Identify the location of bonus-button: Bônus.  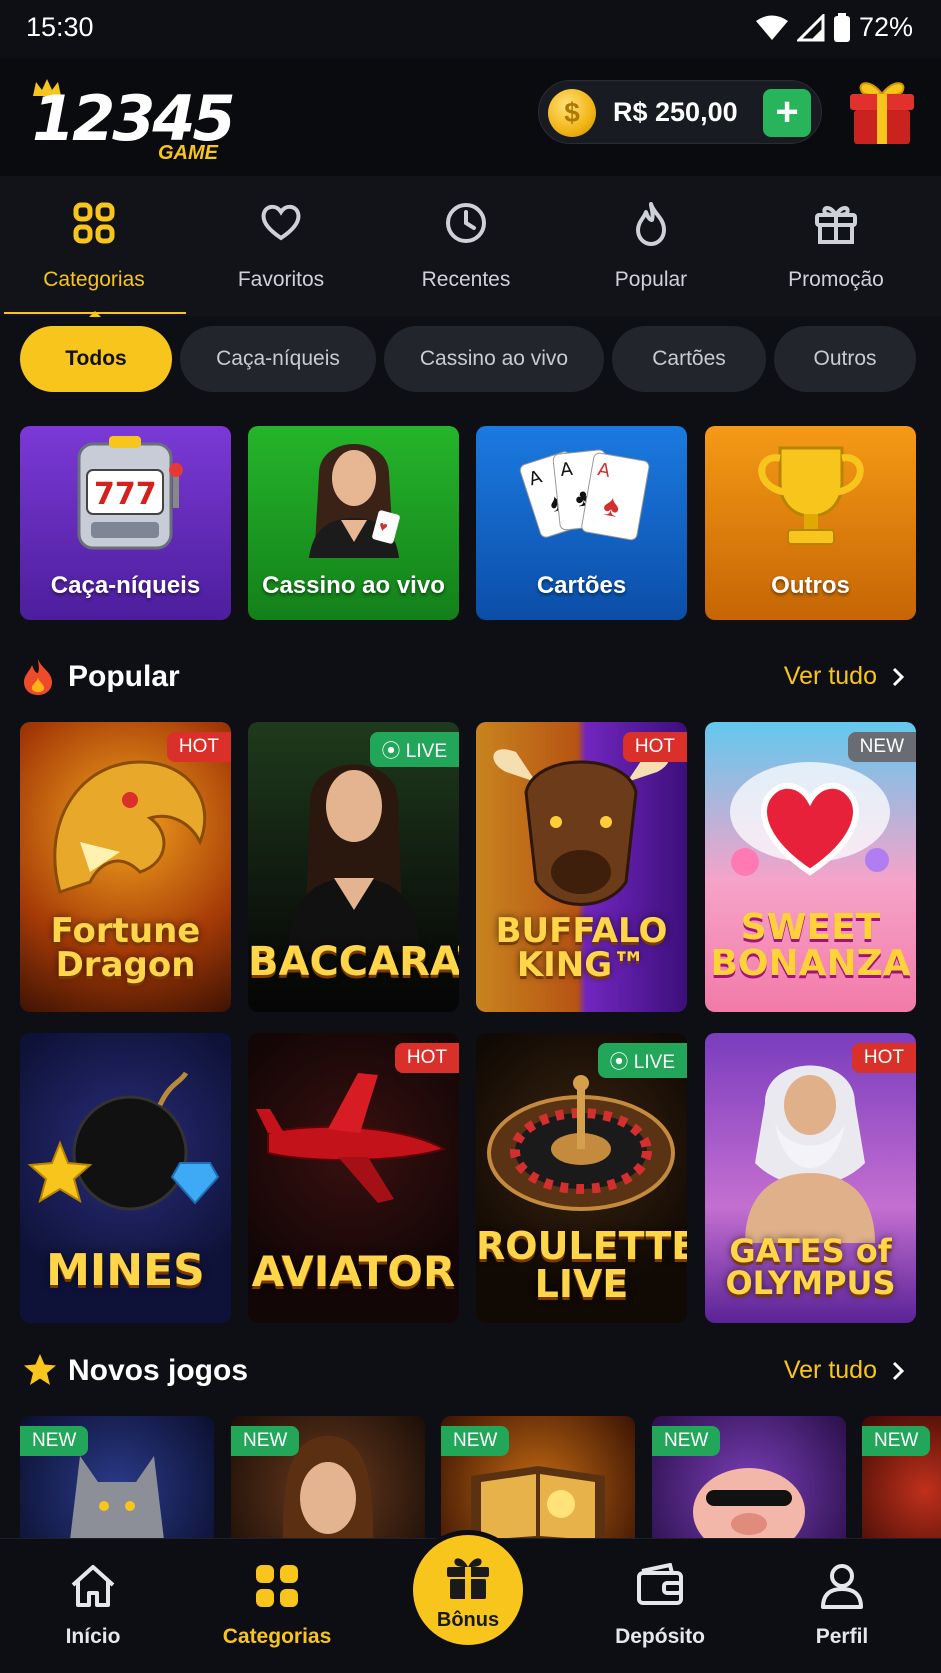
(468, 1590).